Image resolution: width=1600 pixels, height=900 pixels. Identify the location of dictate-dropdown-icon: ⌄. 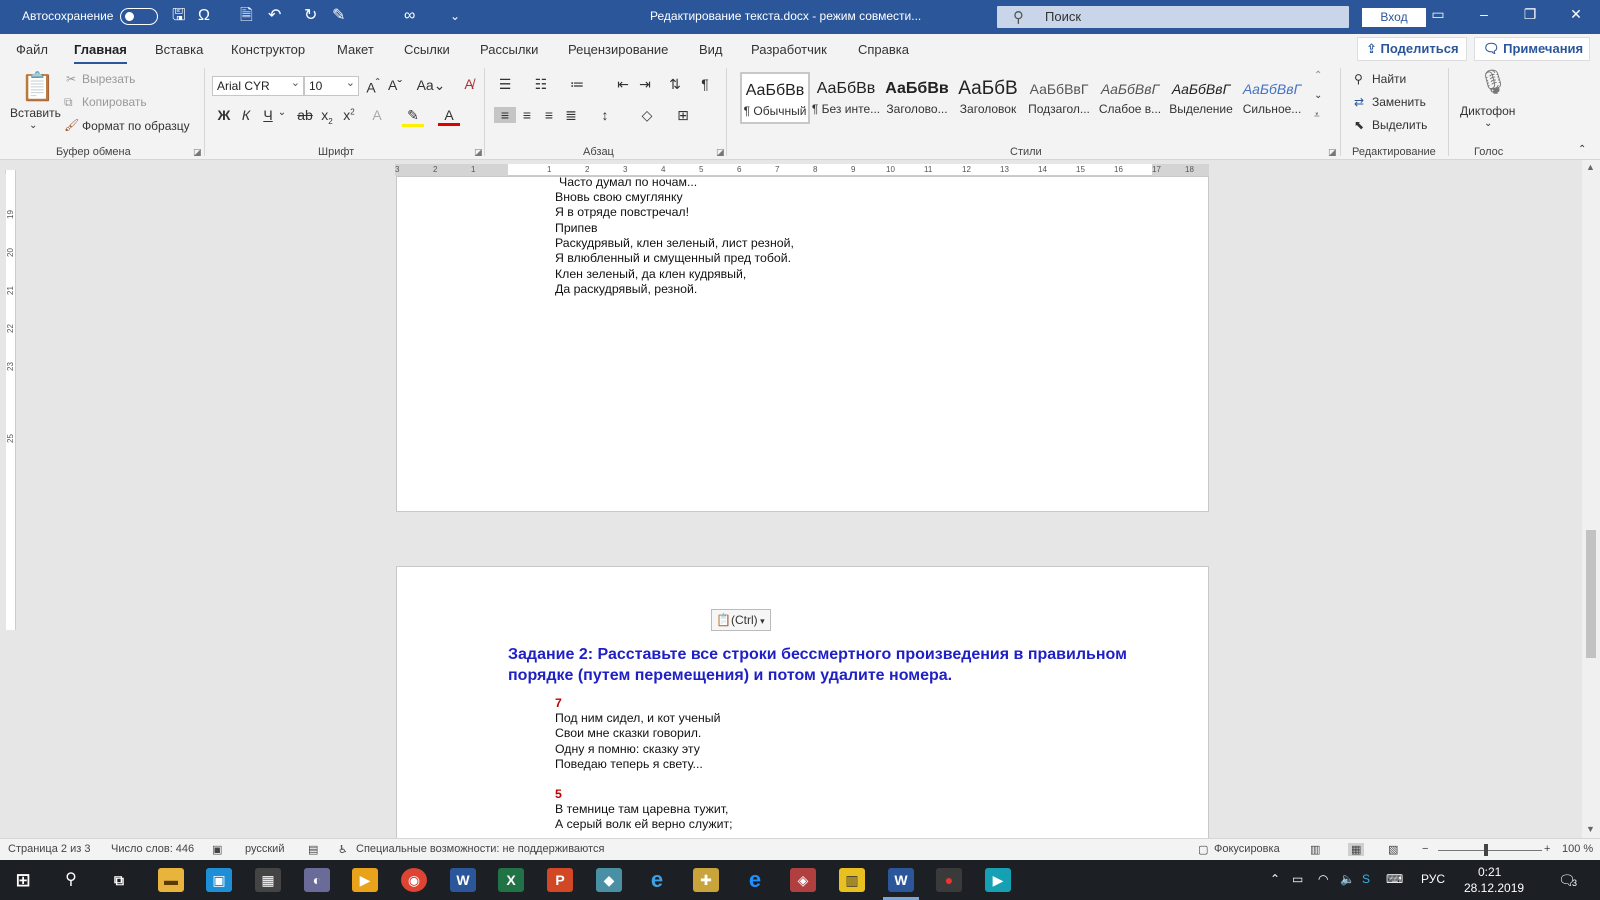
(1488, 123).